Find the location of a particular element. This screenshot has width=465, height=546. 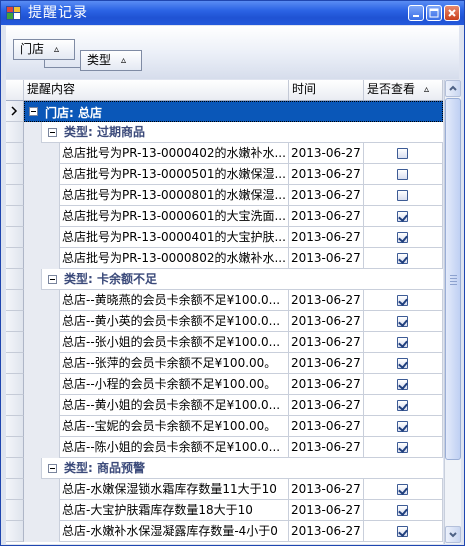

table-row: 总店--黄小姐的会员卡余额不足¥100.0... 2013-06-27 is located at coordinates (224, 405).